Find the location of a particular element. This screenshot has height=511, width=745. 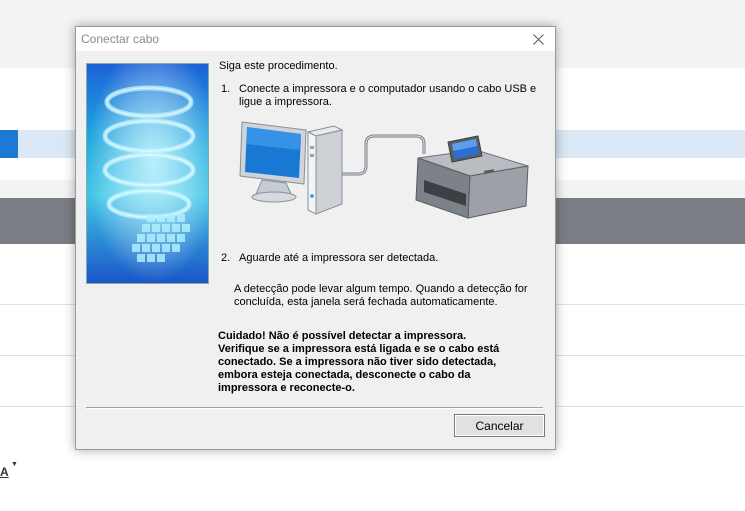

step1-number: 1. is located at coordinates (226, 89).